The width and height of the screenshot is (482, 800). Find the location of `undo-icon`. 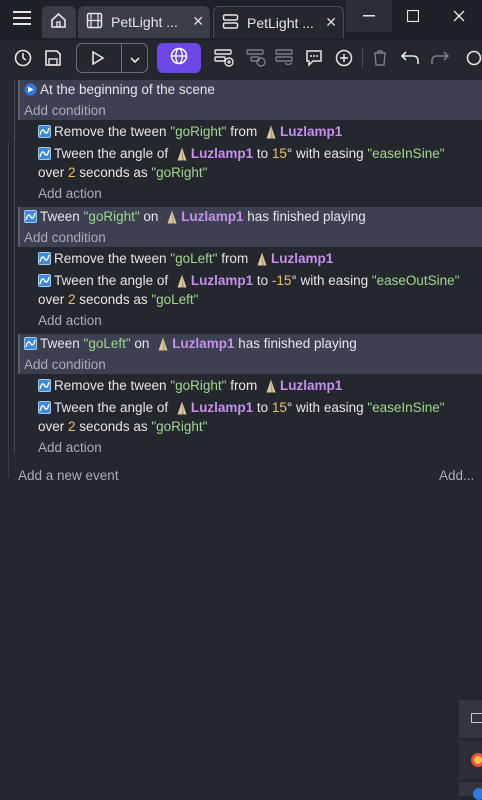

undo-icon is located at coordinates (410, 58).